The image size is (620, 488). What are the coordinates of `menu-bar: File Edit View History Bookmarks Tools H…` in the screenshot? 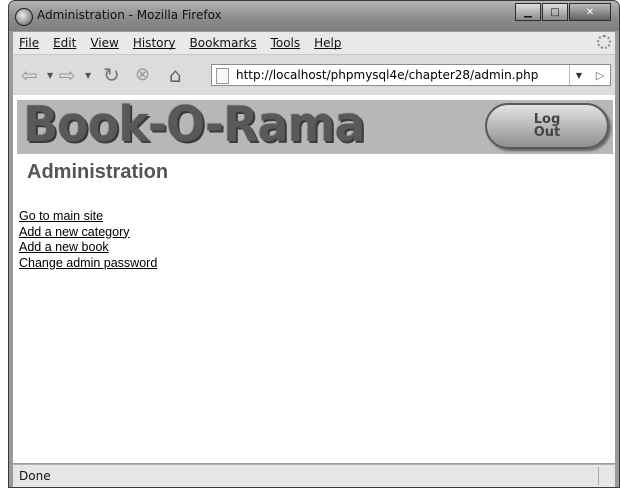 It's located at (314, 43).